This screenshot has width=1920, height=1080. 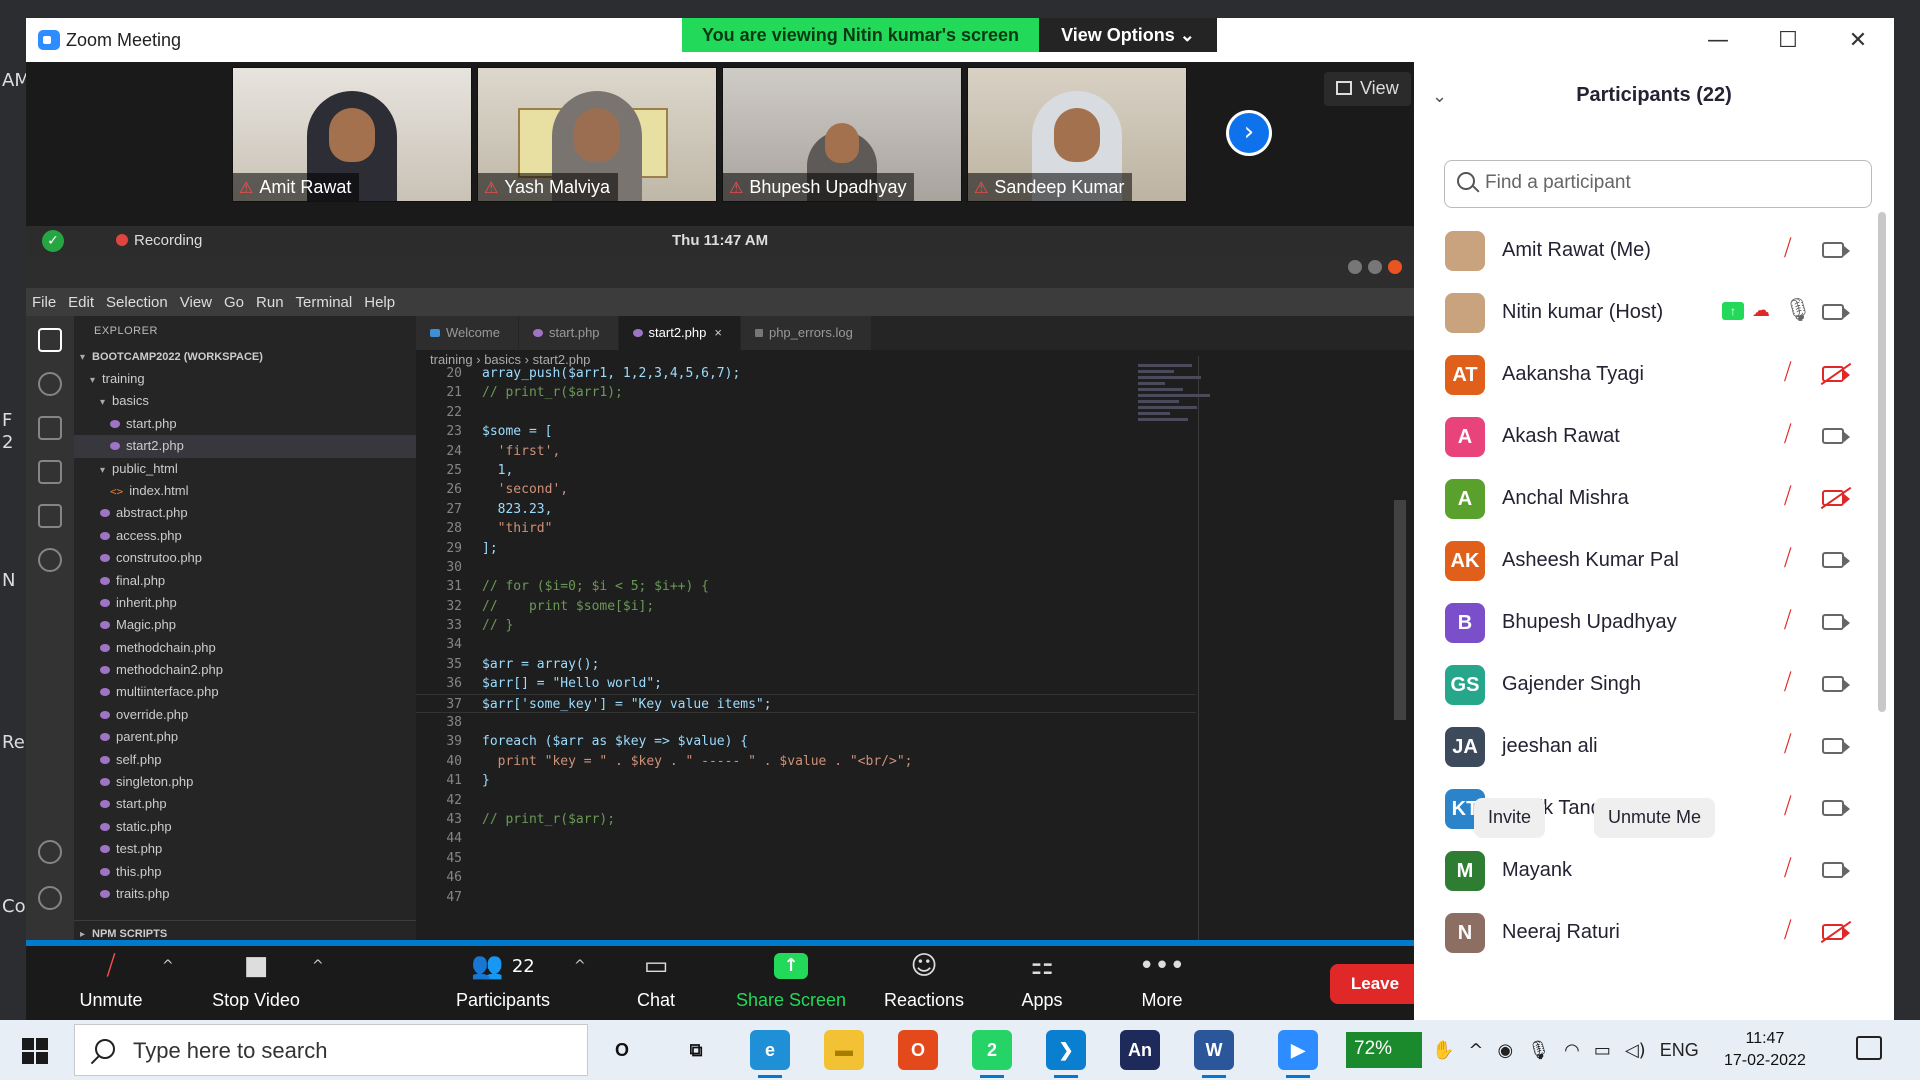 I want to click on tree-item: test.php, so click(x=245, y=849).